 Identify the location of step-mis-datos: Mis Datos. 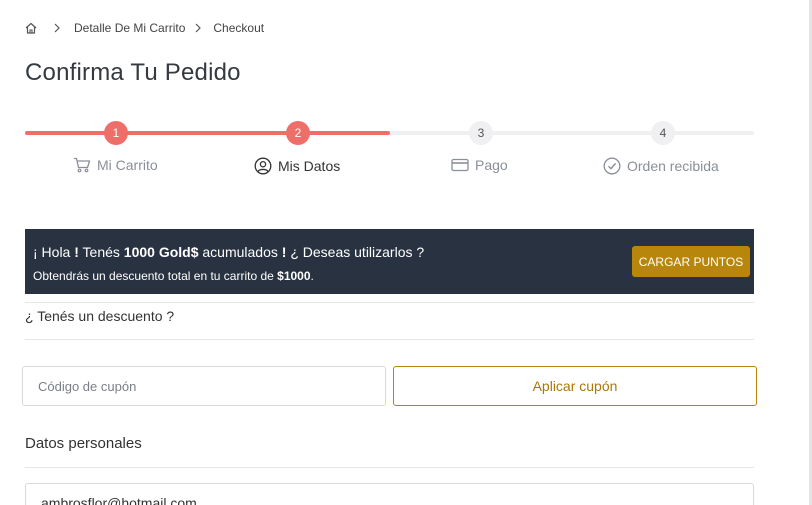
(297, 166).